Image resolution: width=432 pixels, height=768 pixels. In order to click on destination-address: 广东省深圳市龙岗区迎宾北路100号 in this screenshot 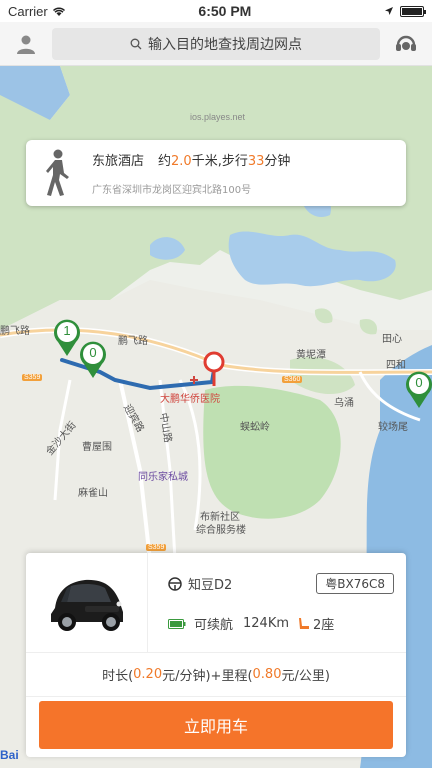, I will do `click(172, 190)`.